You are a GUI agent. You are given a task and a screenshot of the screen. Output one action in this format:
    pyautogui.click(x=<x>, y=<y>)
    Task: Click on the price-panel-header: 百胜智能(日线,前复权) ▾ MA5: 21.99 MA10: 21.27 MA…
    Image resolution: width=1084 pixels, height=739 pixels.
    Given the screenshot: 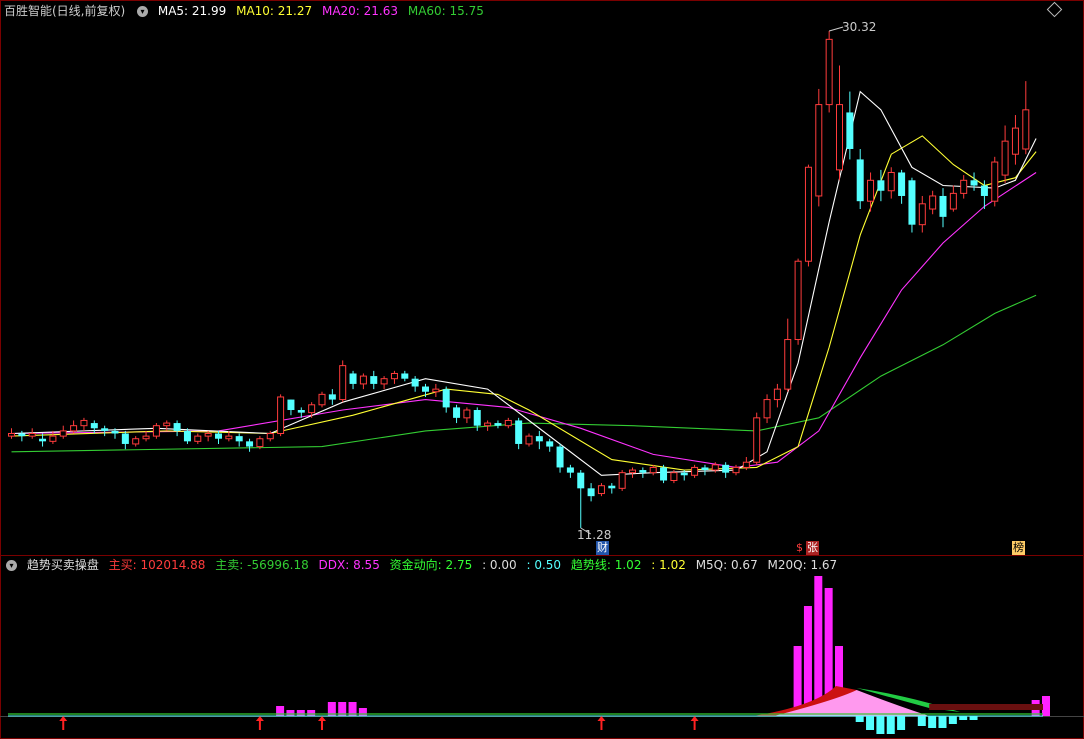 What is the action you would take?
    pyautogui.click(x=247, y=11)
    